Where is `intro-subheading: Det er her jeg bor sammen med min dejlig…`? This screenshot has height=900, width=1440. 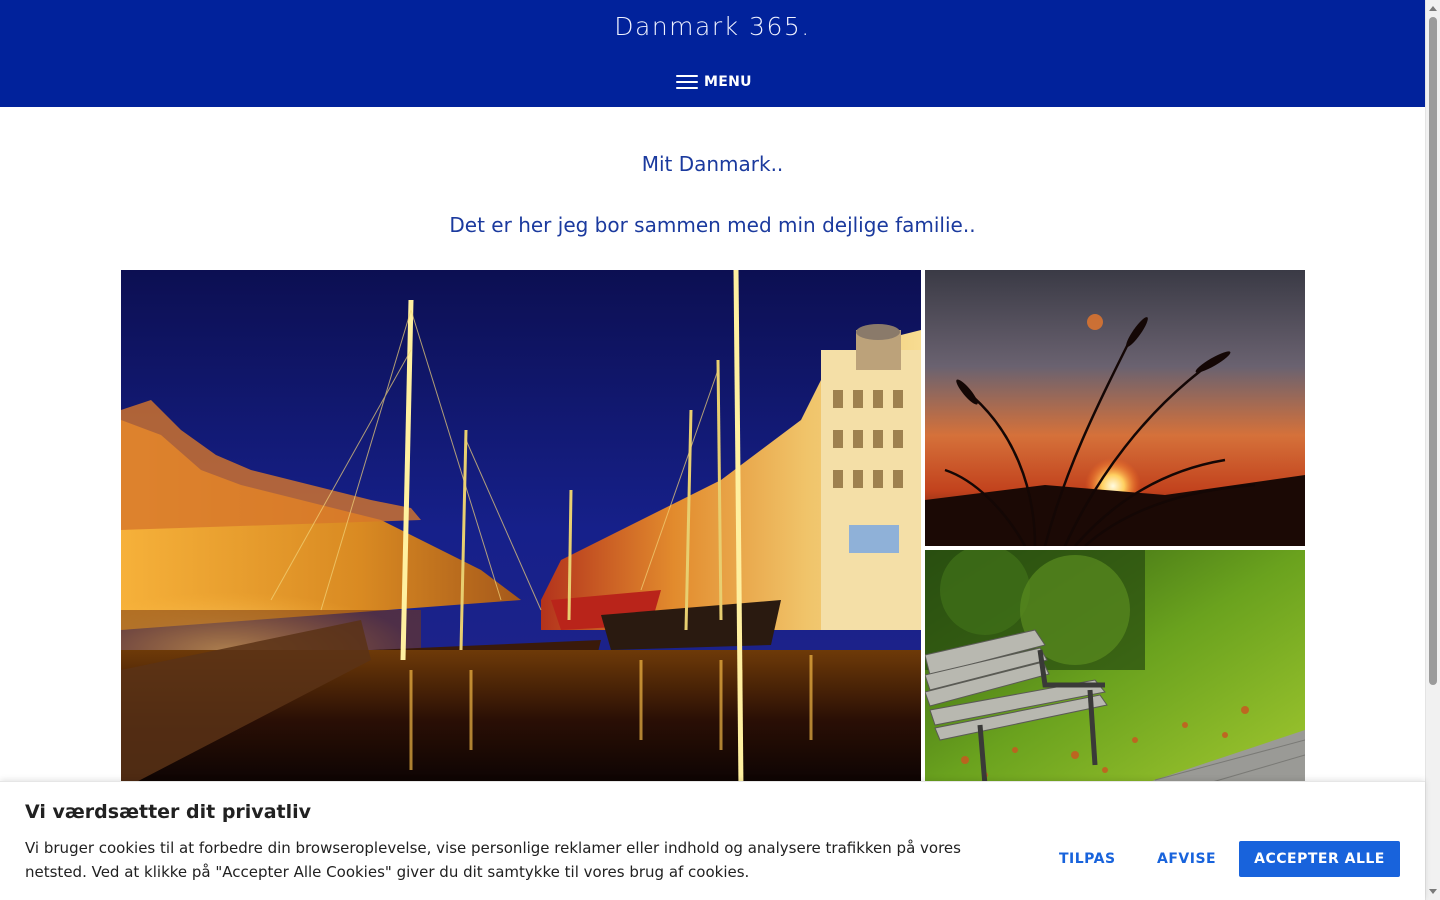
intro-subheading: Det er her jeg bor sammen med min dejlig… is located at coordinates (712, 225).